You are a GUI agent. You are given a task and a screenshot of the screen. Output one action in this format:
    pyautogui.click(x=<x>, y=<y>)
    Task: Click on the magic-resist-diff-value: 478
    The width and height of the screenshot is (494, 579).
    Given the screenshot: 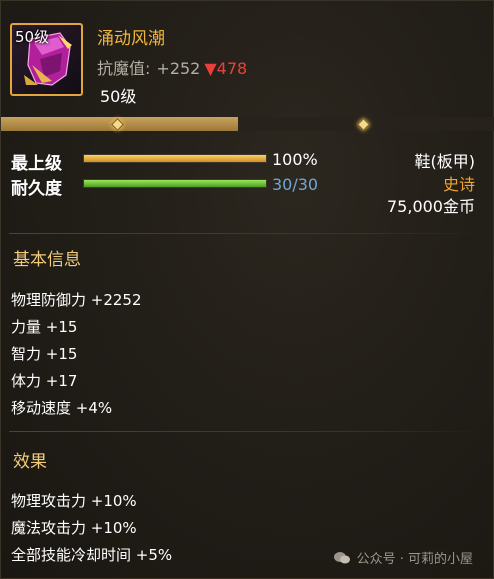 What is the action you would take?
    pyautogui.click(x=232, y=68)
    